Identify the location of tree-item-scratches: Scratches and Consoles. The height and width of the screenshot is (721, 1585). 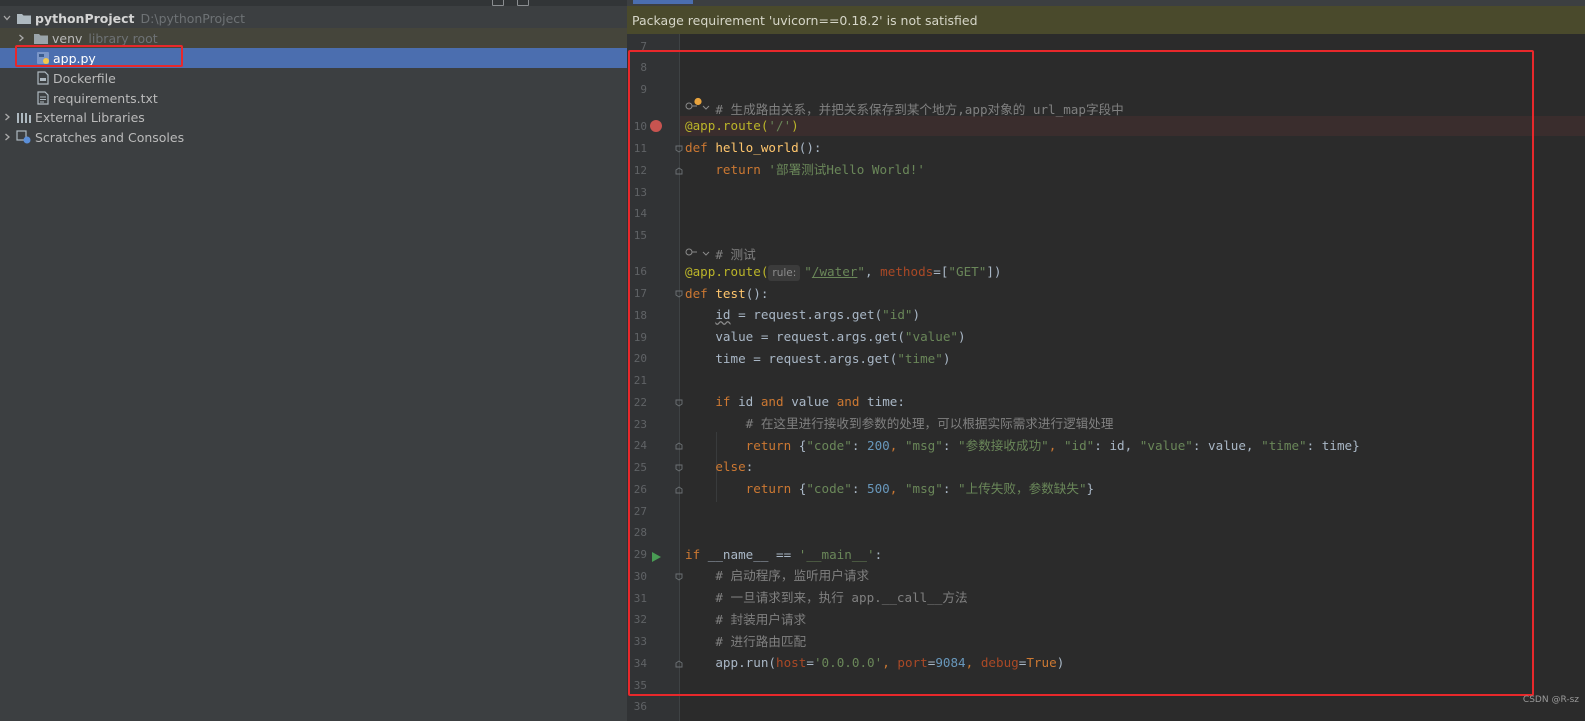
(313, 137).